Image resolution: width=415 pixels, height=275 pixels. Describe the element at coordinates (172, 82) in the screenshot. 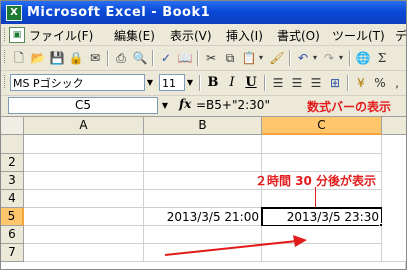

I see `font-size-select: 11` at that location.